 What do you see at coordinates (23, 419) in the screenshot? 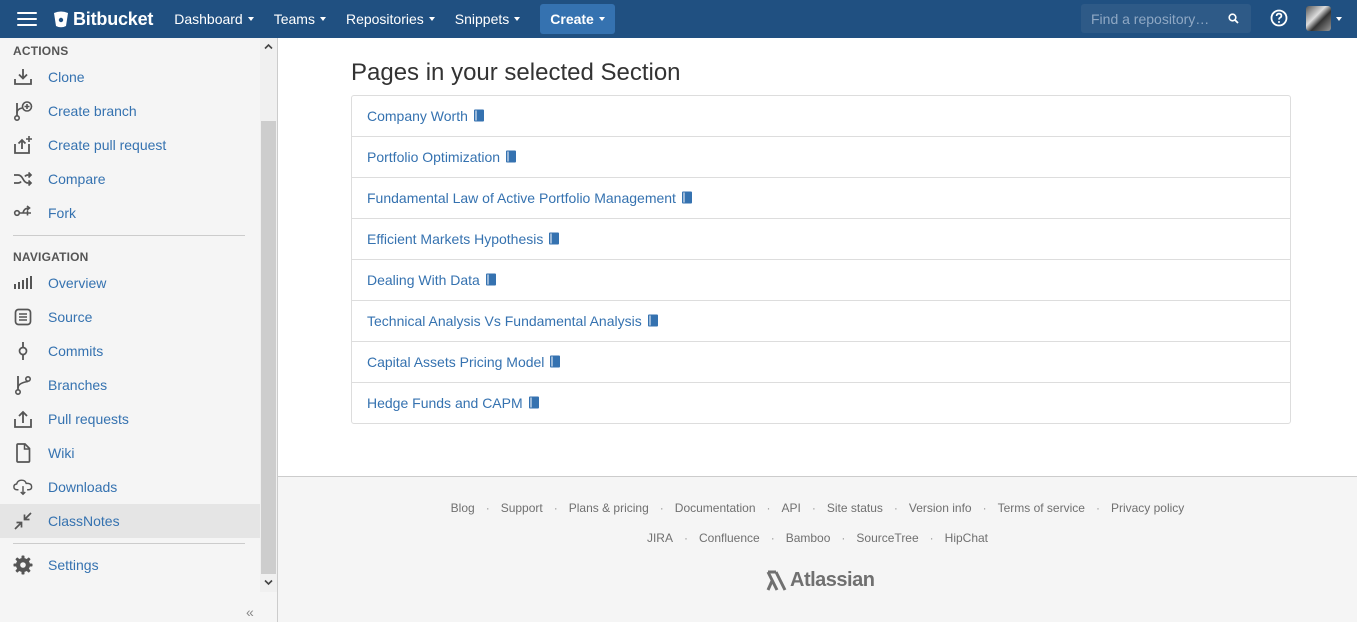
I see `pull-request-icon` at bounding box center [23, 419].